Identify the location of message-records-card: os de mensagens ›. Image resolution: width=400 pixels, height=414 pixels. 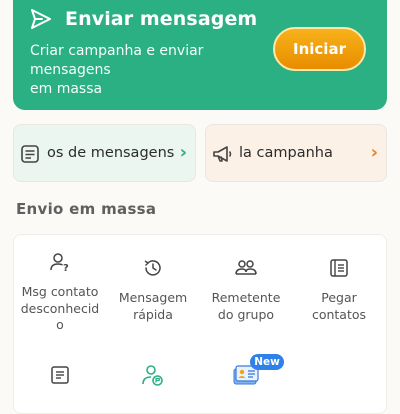
(104, 153).